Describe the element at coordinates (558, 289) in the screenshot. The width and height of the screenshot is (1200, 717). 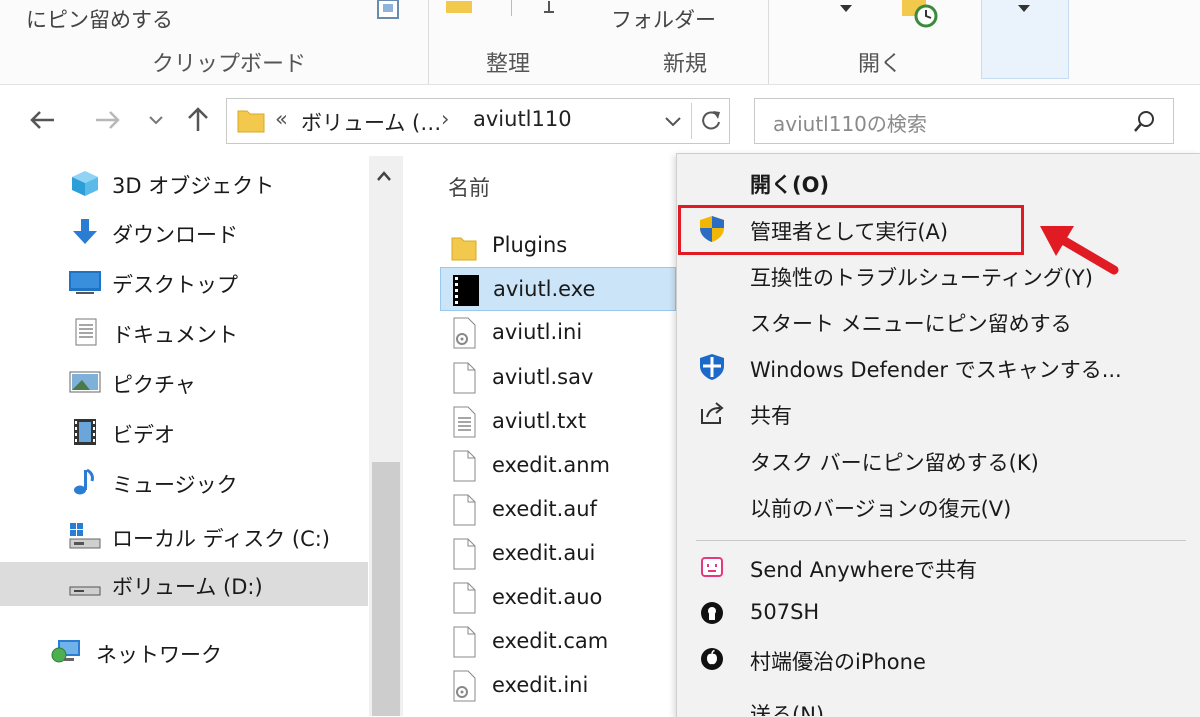
I see `file-row-aviutl-exe: aviutl.exe` at that location.